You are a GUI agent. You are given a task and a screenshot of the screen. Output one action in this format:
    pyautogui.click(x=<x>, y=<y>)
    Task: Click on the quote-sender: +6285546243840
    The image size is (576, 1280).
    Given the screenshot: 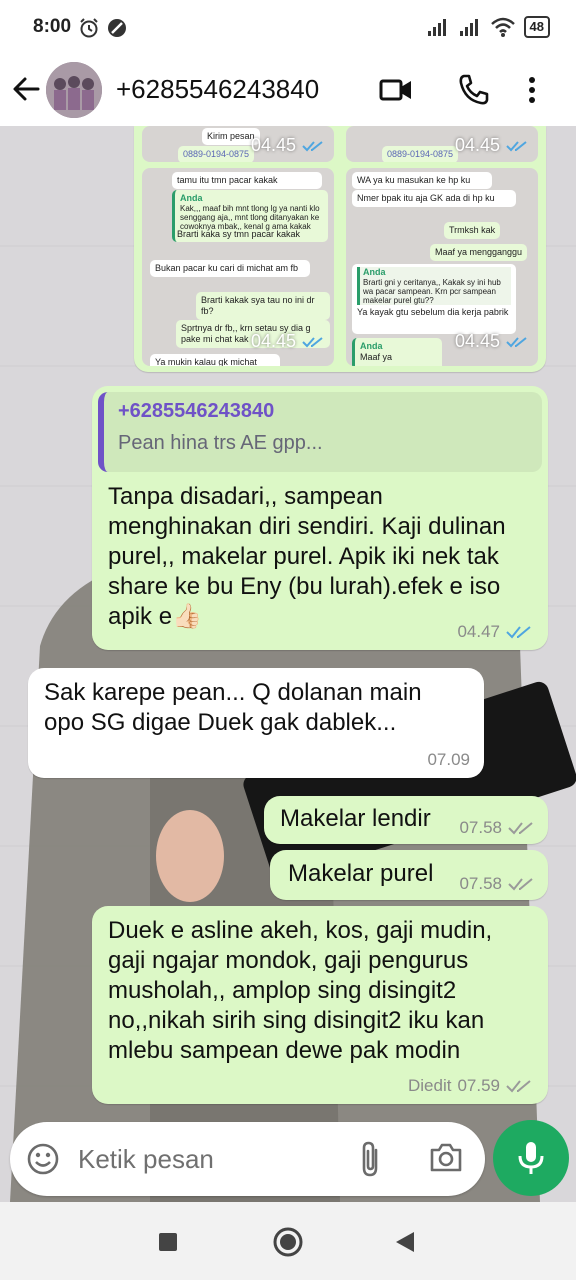 What is the action you would take?
    pyautogui.click(x=196, y=411)
    